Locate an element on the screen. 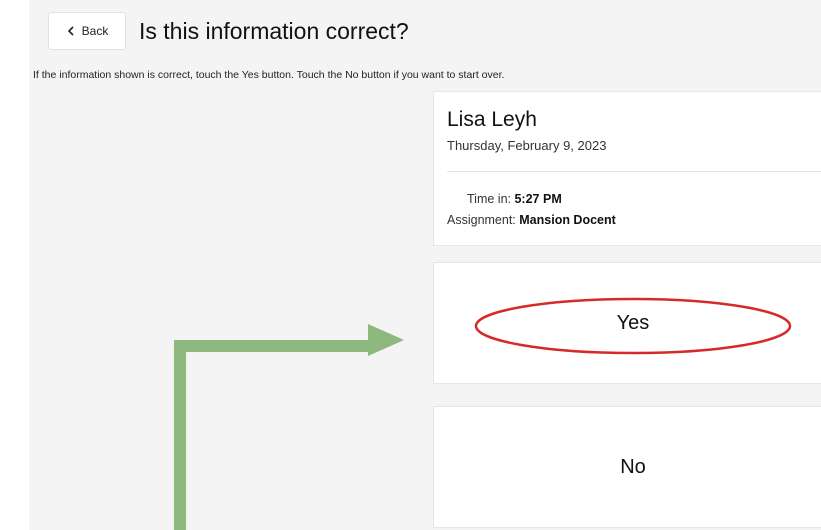 This screenshot has width=821, height=530. assignment-label: Assignment: is located at coordinates (481, 220).